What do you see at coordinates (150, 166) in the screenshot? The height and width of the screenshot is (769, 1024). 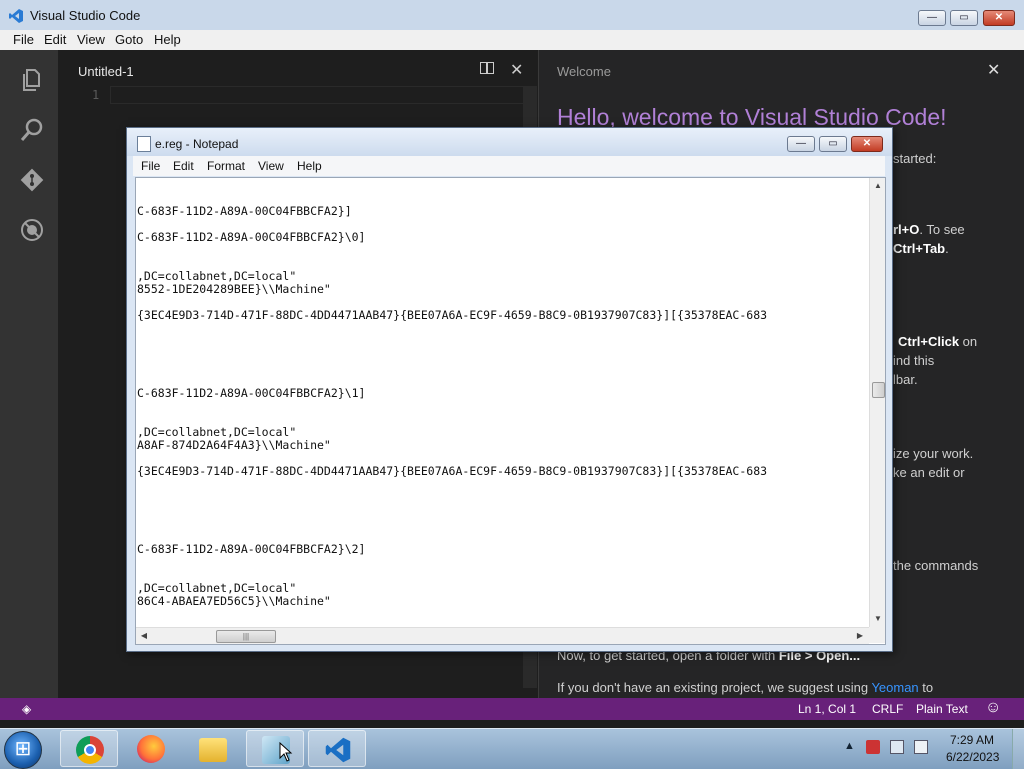 I see `notepad-menu-file: File` at bounding box center [150, 166].